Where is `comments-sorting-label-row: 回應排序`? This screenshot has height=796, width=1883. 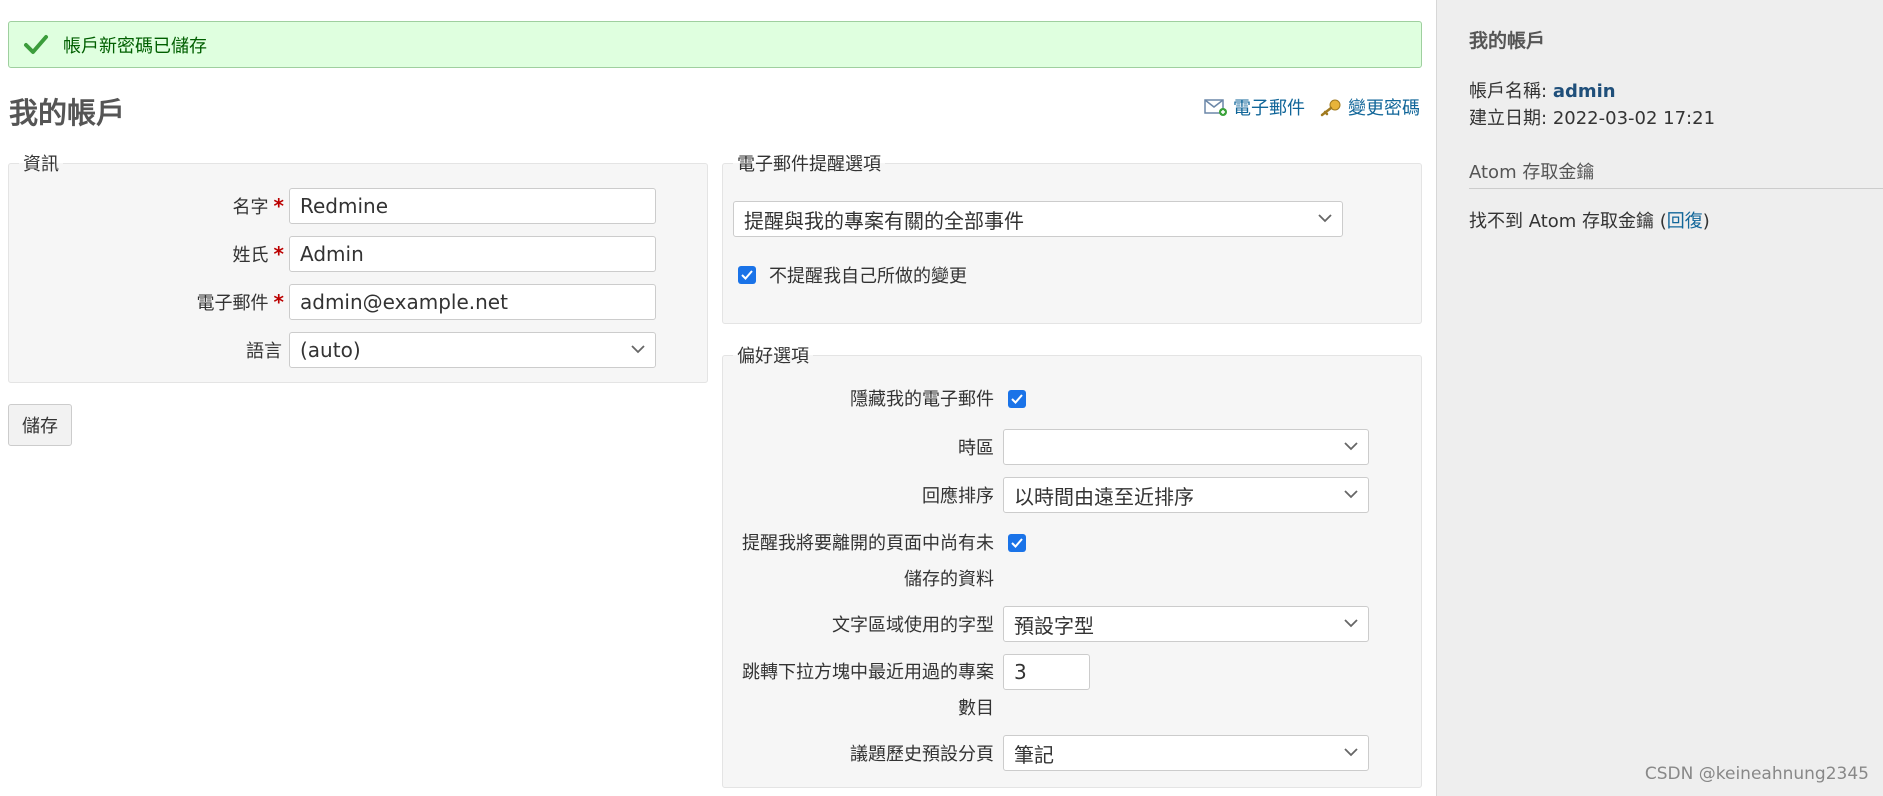 comments-sorting-label-row: 回應排序 is located at coordinates (859, 495).